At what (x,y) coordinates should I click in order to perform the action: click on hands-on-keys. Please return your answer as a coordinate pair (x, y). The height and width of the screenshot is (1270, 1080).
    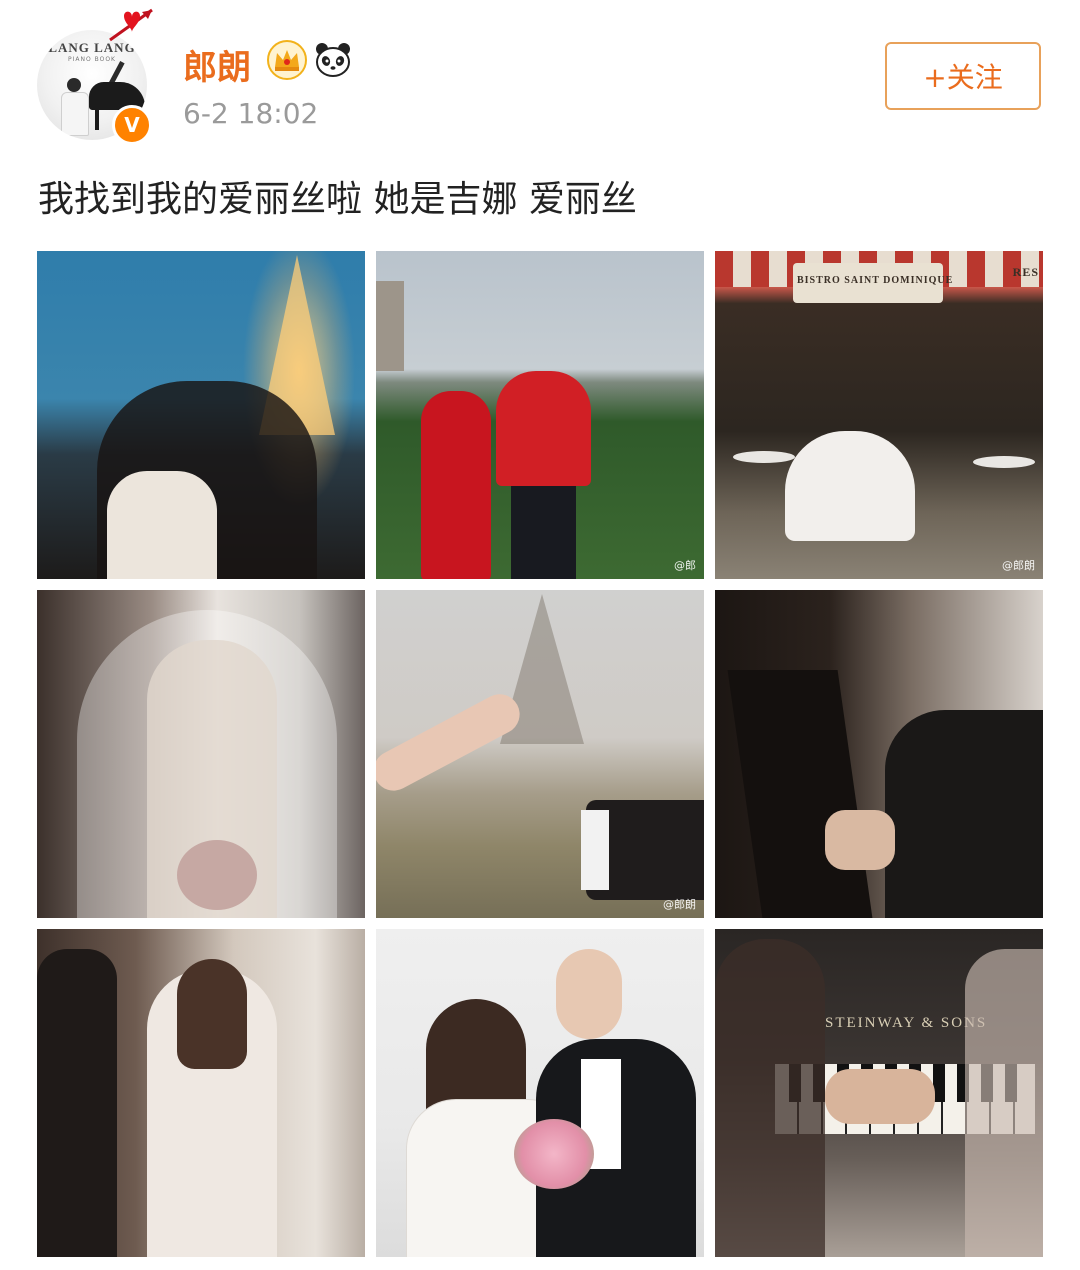
    Looking at the image, I should click on (880, 1096).